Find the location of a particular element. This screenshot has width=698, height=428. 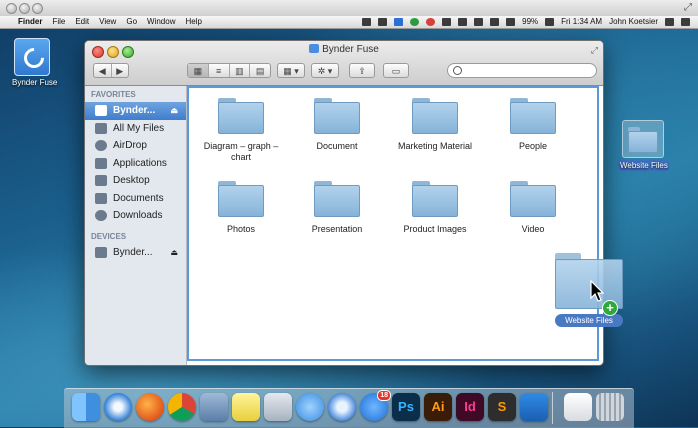

airdrop-icon is located at coordinates (101, 145).